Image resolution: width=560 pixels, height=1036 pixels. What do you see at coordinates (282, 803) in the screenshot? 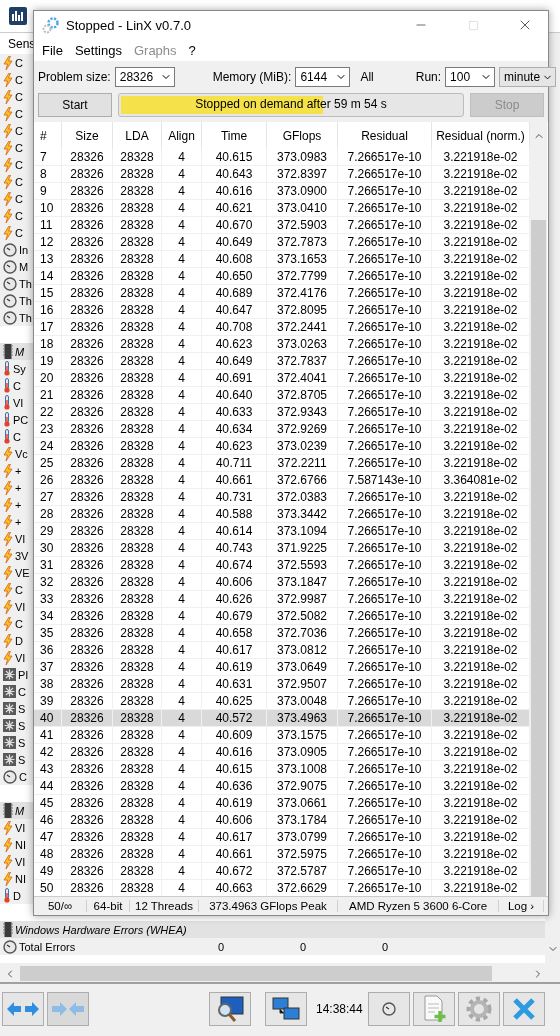
I see `table-row: 45 28326 28328 4 40.619 373.0661 7.266517e-10 3.221918e-02` at bounding box center [282, 803].